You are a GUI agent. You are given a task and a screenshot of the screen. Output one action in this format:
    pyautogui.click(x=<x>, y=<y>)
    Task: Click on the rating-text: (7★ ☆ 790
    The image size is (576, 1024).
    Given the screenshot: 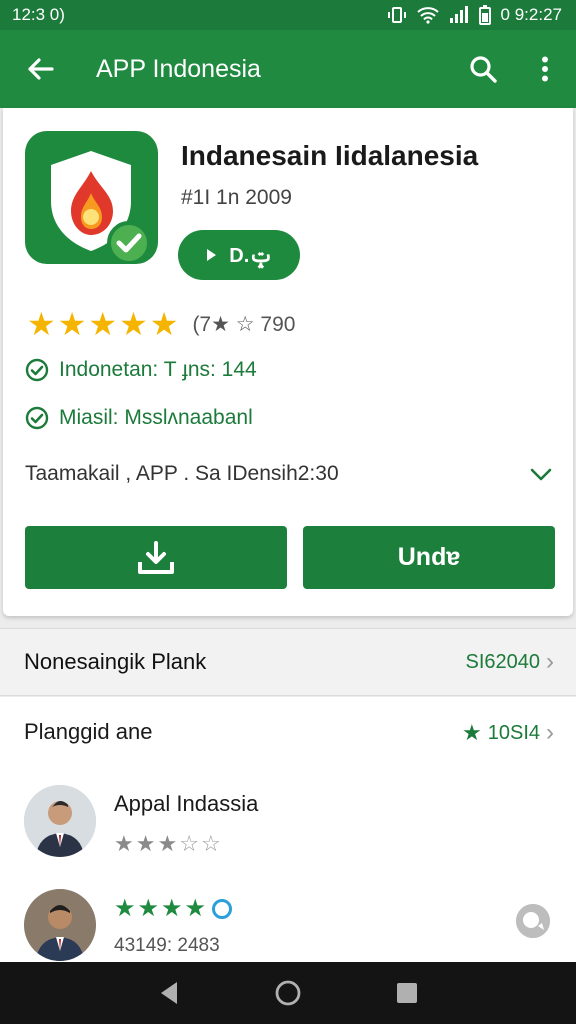 What is the action you would take?
    pyautogui.click(x=244, y=324)
    